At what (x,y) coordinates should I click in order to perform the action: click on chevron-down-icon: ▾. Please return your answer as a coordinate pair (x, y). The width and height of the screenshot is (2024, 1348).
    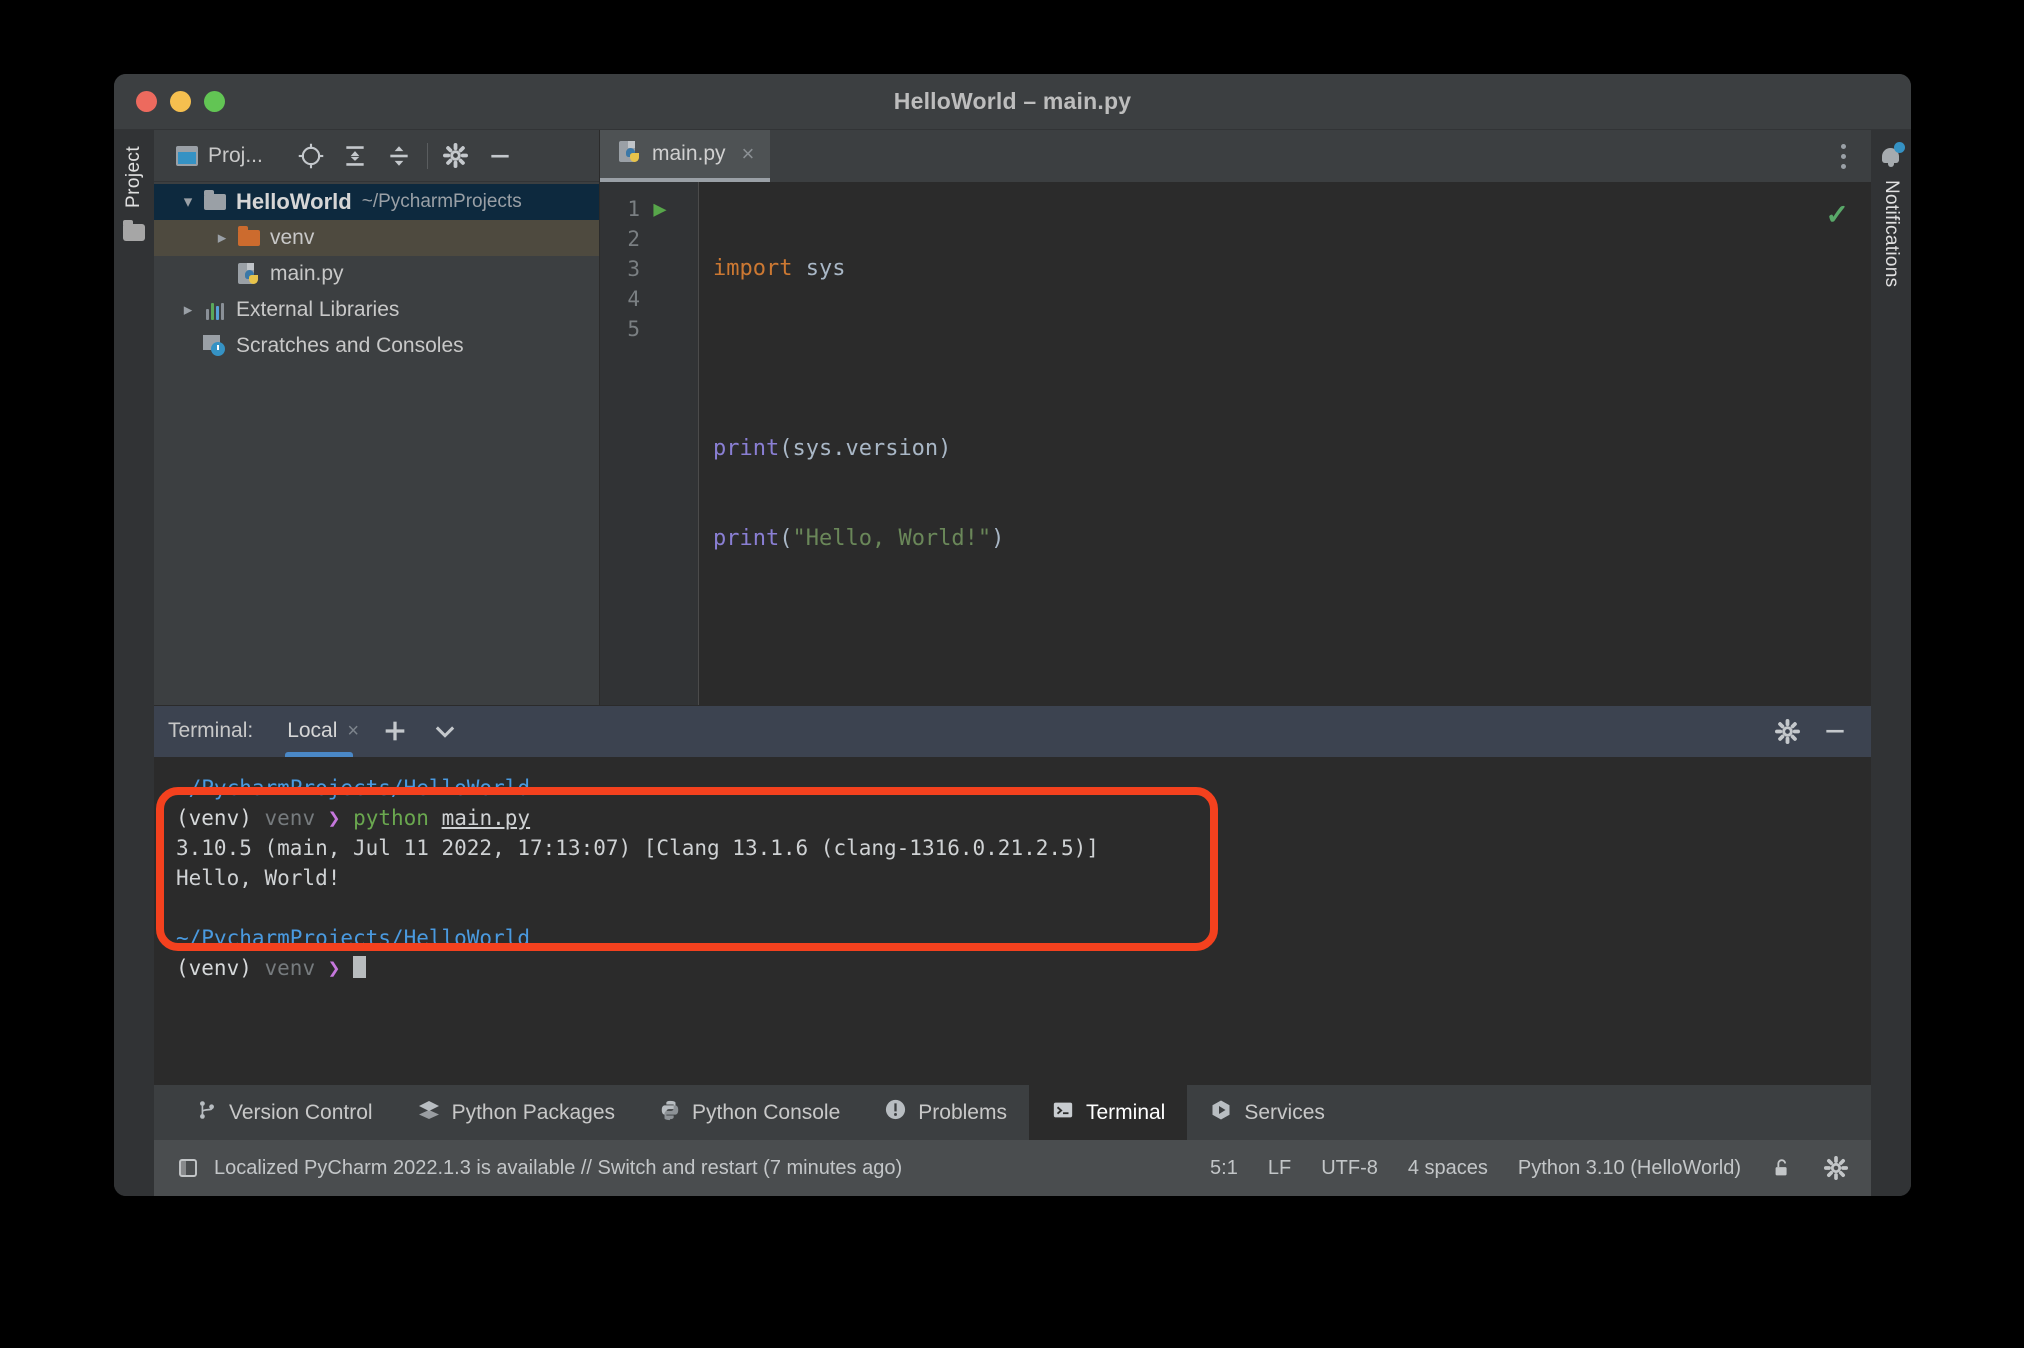
    Looking at the image, I should click on (188, 202).